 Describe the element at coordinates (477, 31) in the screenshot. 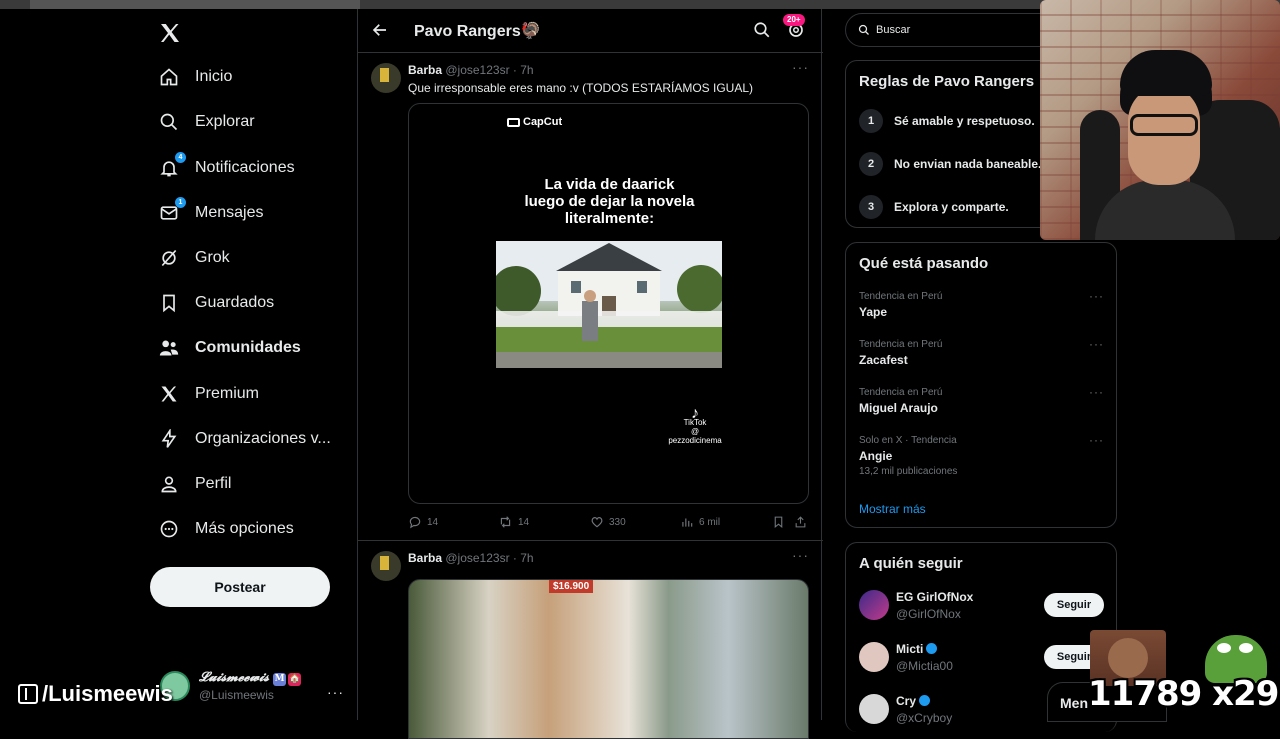

I see `page-title: Pavo Rangers🦃` at that location.